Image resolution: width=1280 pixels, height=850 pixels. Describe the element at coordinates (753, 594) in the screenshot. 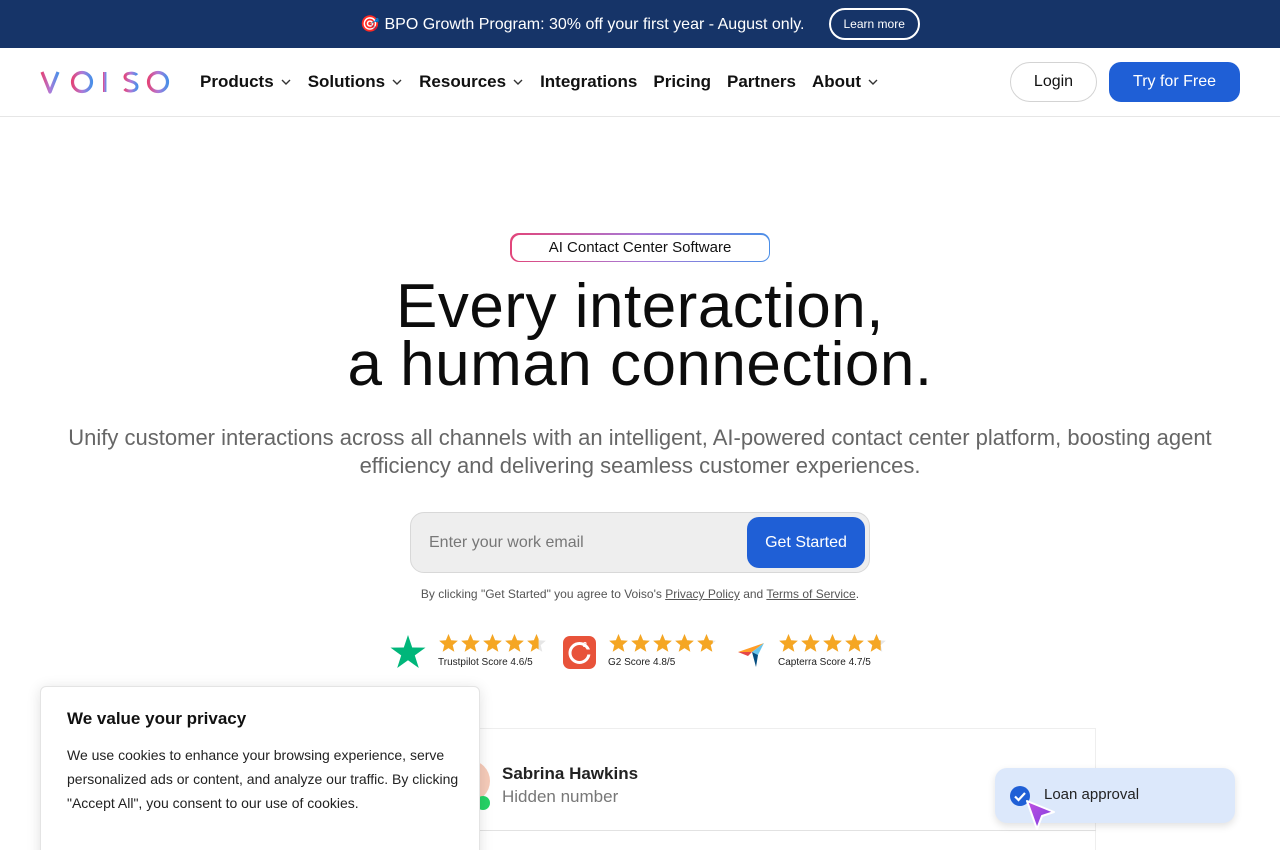

I see `legal-and: and` at that location.